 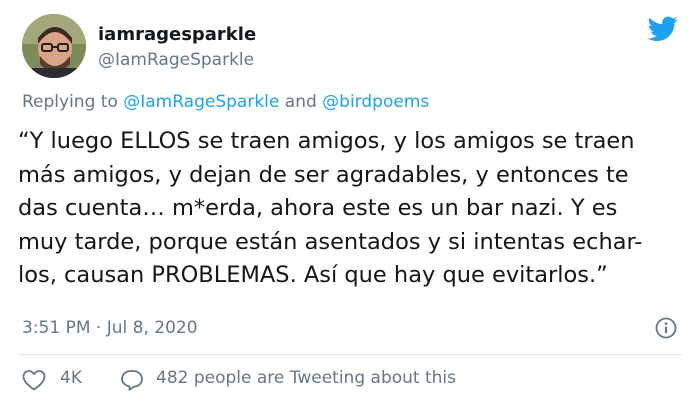 What do you see at coordinates (34, 380) in the screenshot?
I see `heart-icon` at bounding box center [34, 380].